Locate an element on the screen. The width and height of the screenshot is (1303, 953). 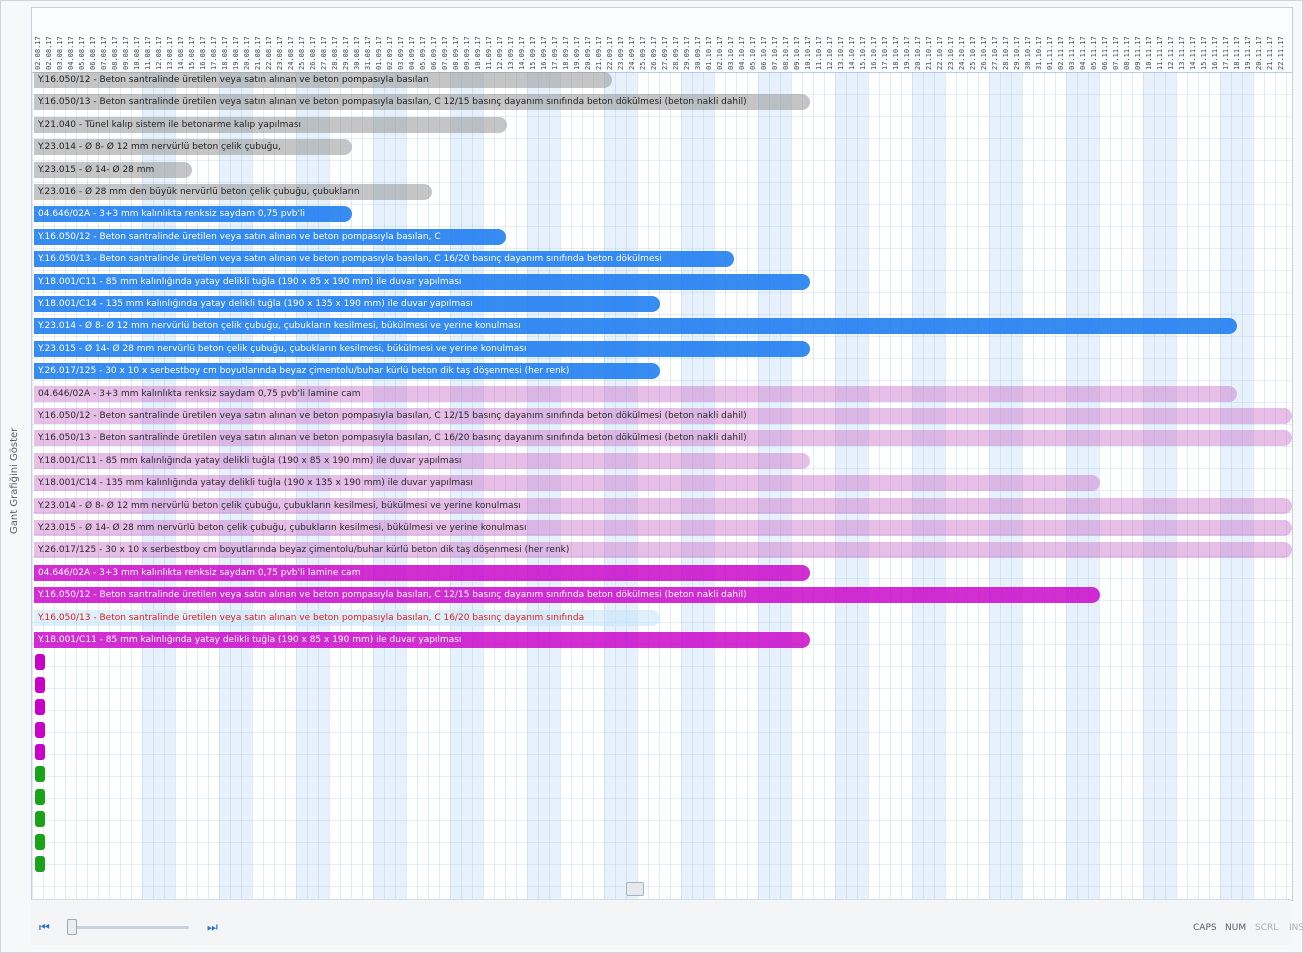
date-column-header: 28.10.17 is located at coordinates (1006, 53).